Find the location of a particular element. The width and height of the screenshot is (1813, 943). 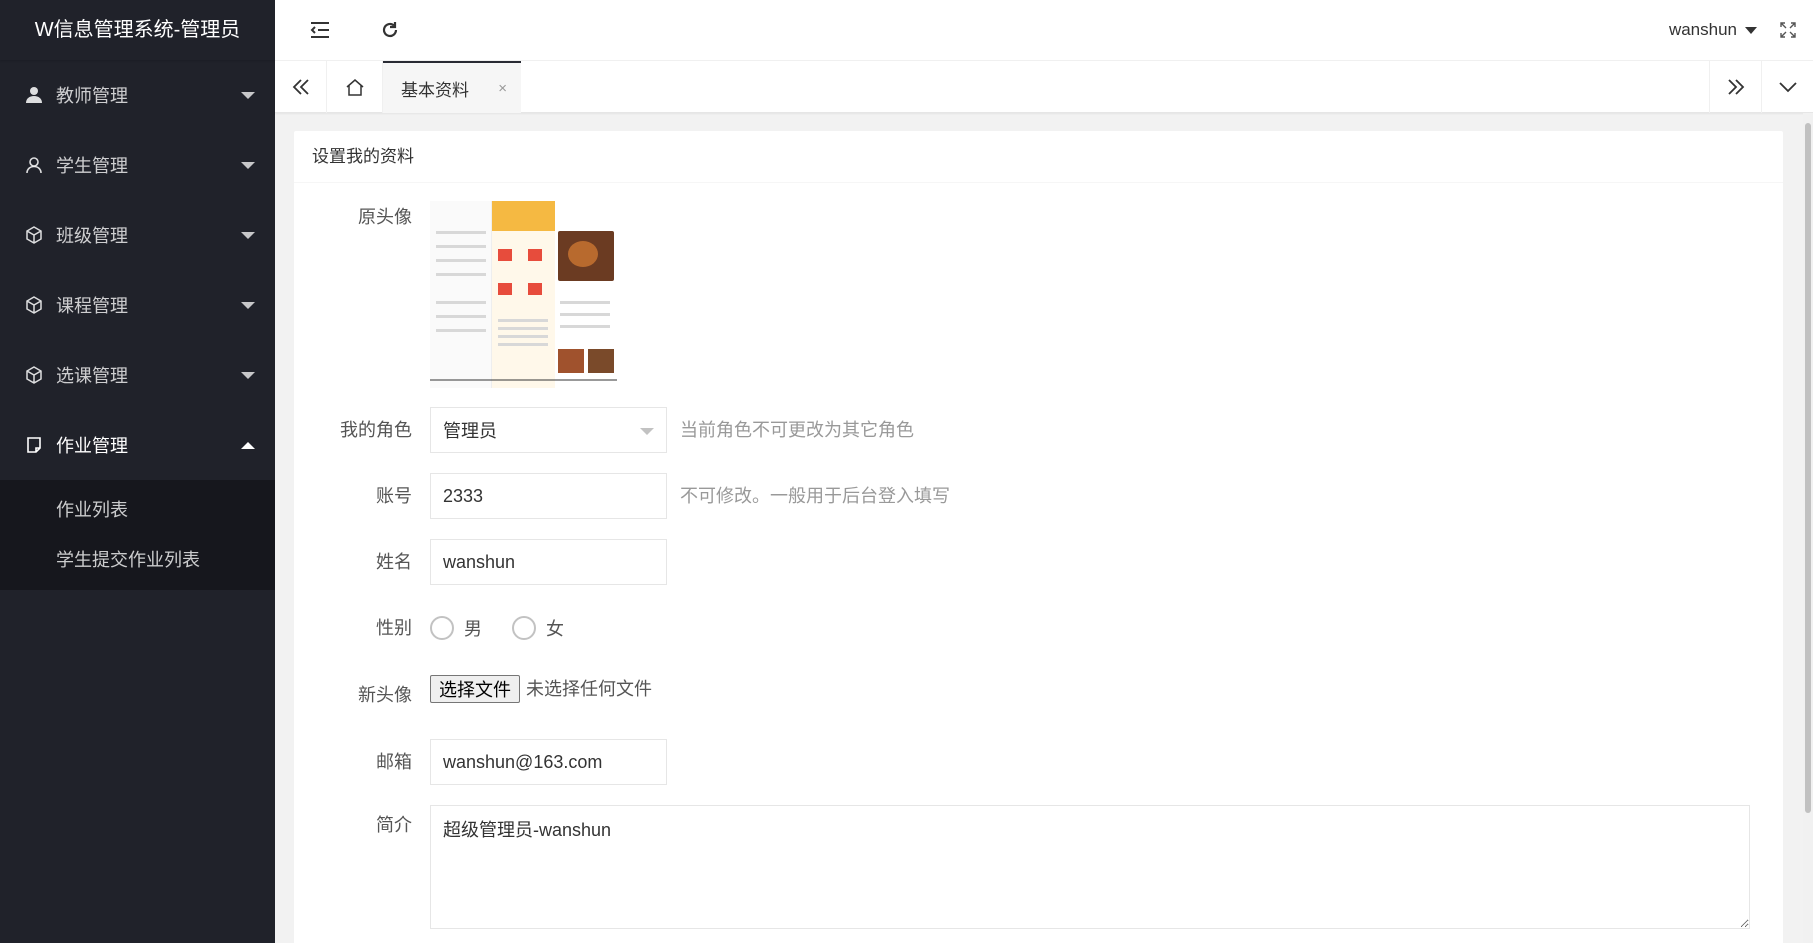

fullscreen-button is located at coordinates (1788, 30).